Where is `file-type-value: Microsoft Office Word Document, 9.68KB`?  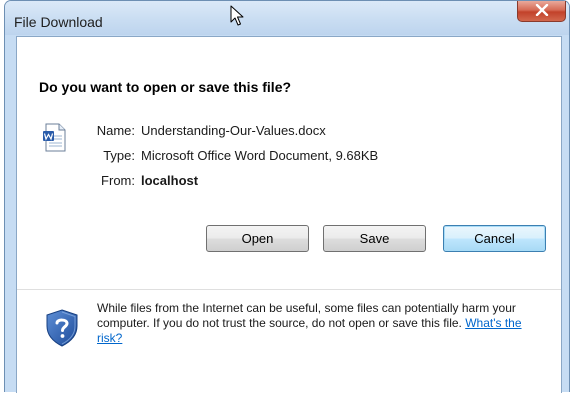
file-type-value: Microsoft Office Word Document, 9.68KB is located at coordinates (260, 155).